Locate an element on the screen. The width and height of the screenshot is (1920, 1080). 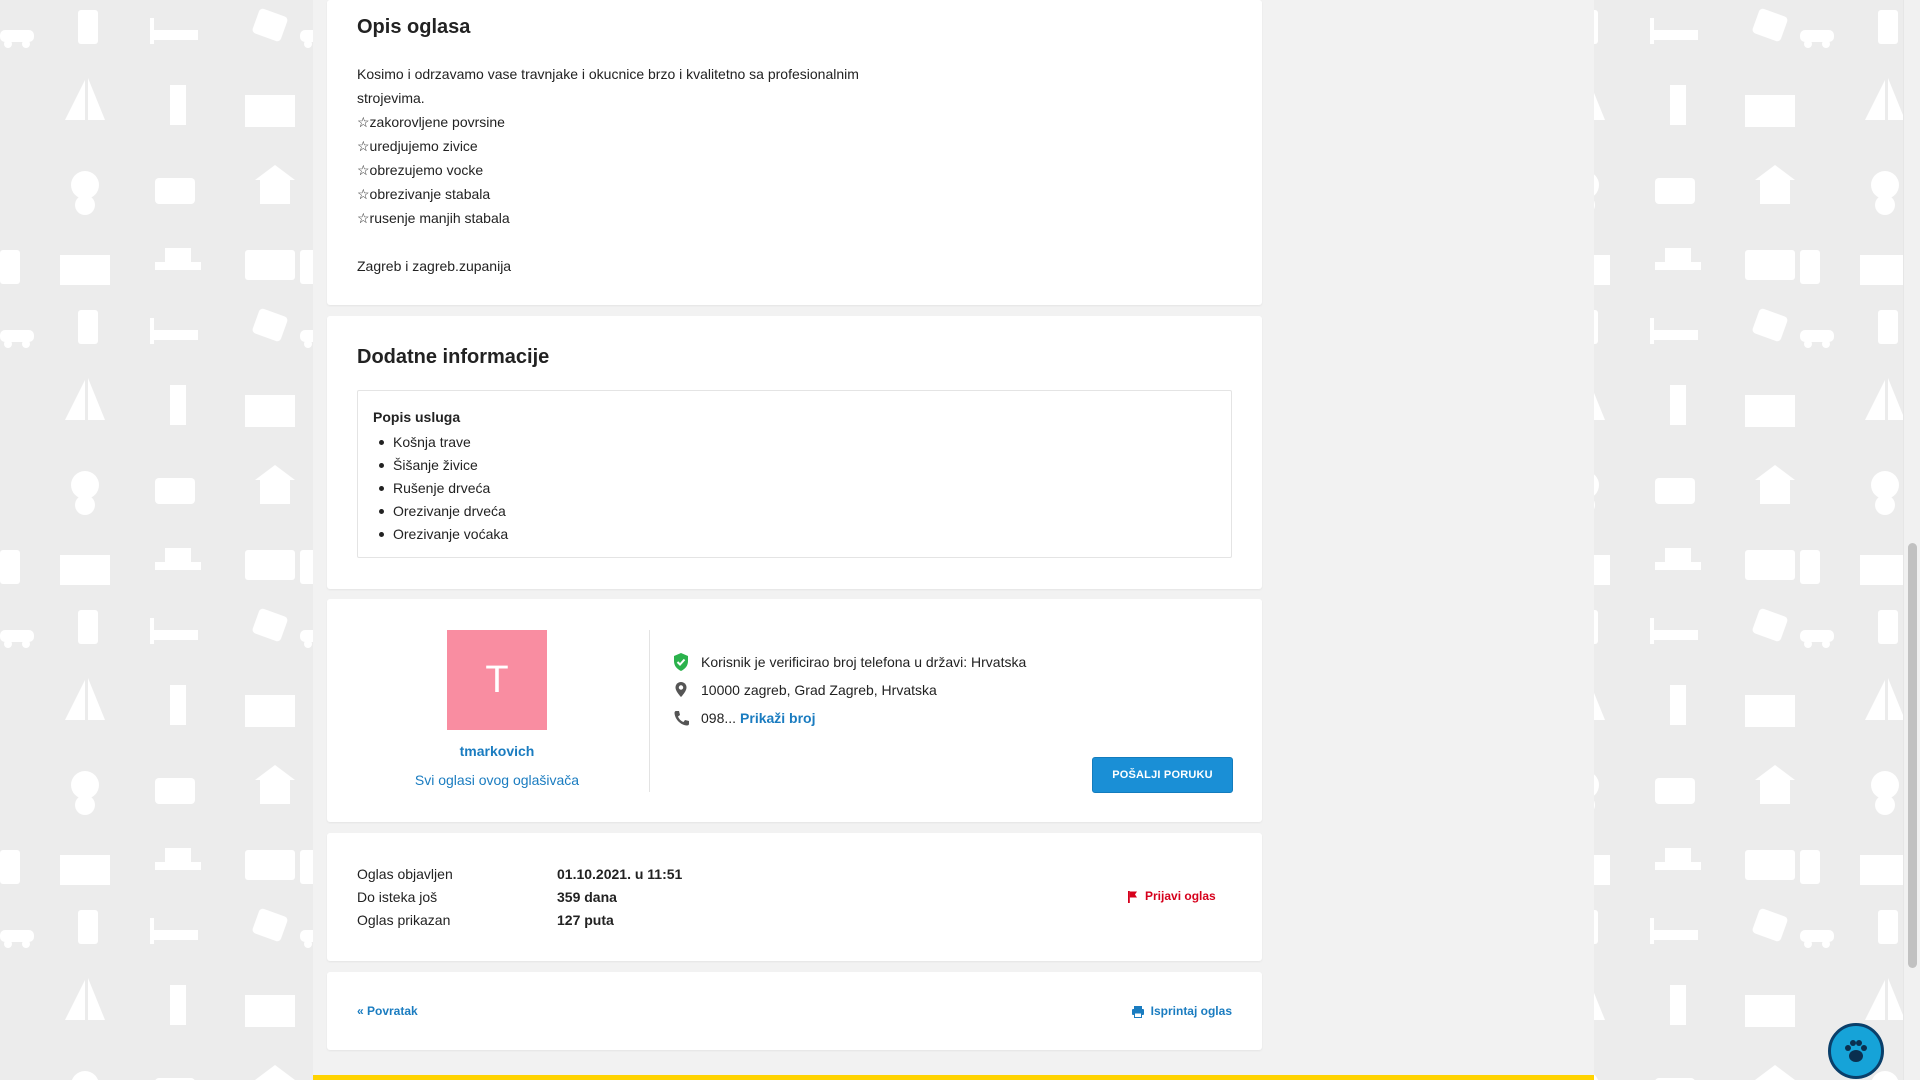
ad-nav-card: « Povratak Isprintaj oglas is located at coordinates (794, 1011).